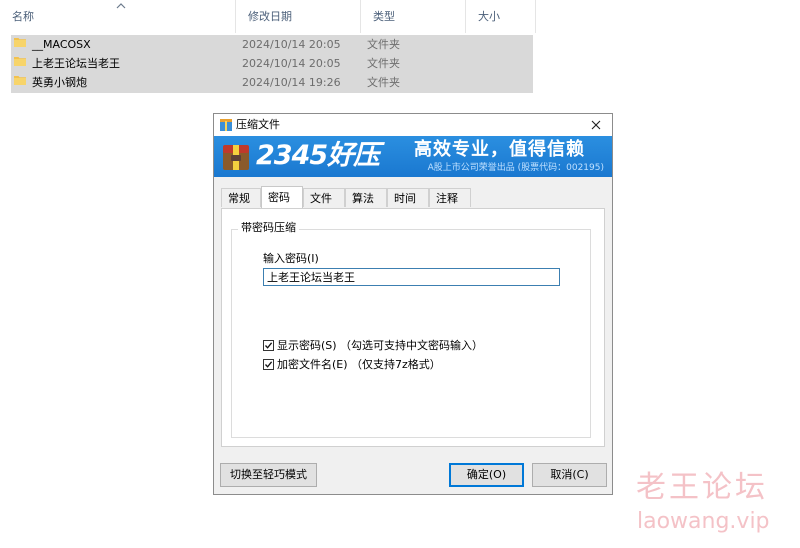 The height and width of the screenshot is (548, 800). Describe the element at coordinates (413, 16) in the screenshot. I see `column-header-type: 类型` at that location.